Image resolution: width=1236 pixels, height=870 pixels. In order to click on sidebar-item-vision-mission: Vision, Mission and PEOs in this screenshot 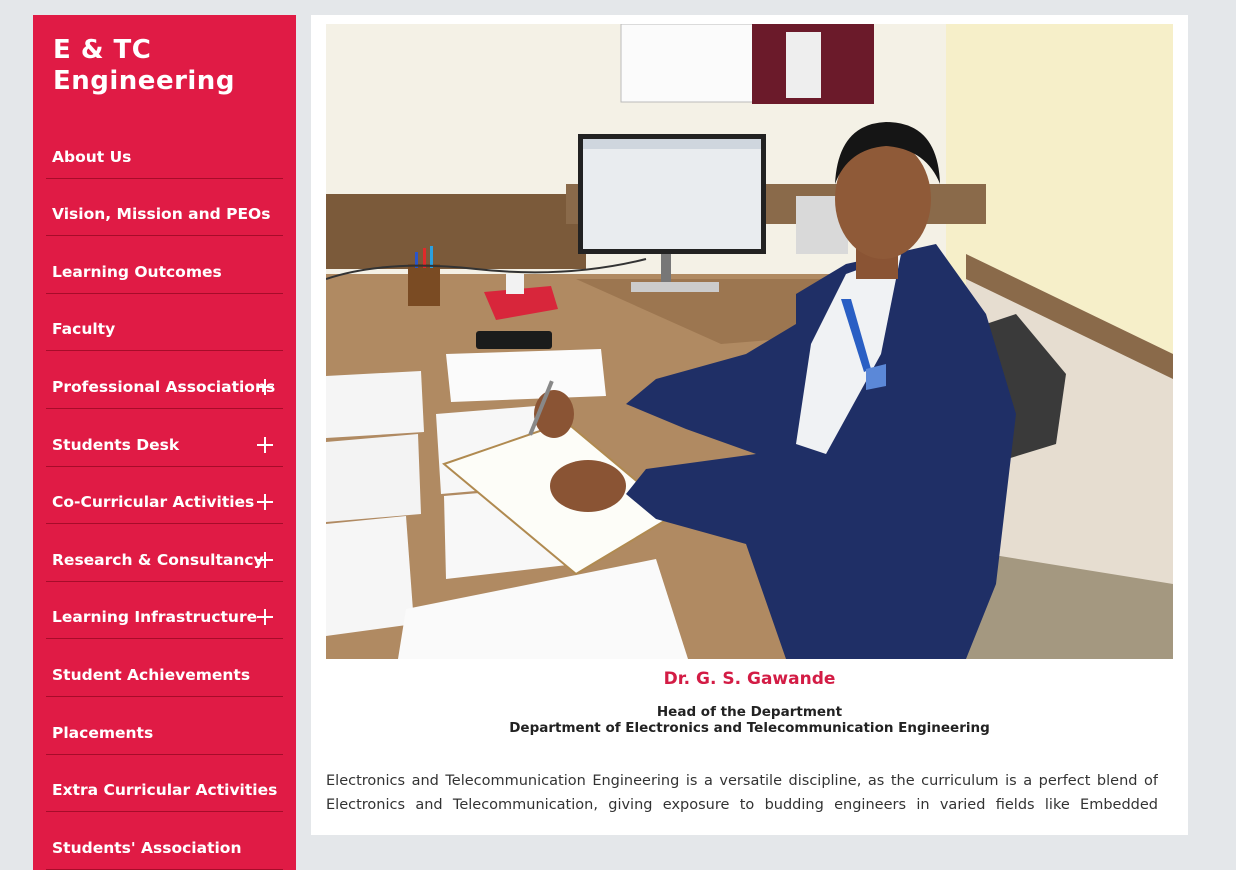, I will do `click(164, 208)`.